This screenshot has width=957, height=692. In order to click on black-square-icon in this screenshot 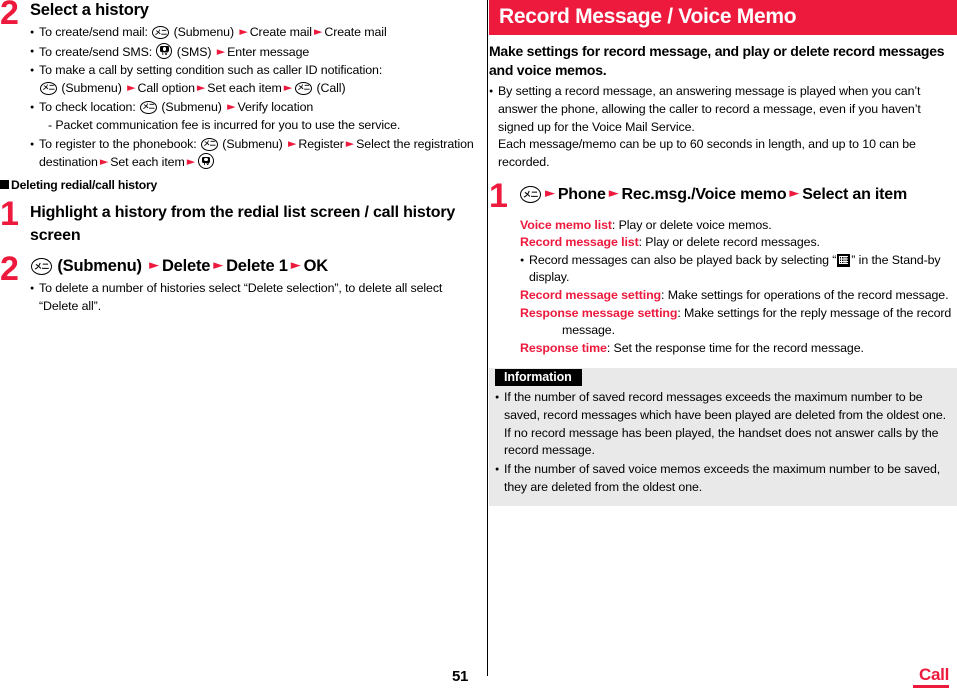, I will do `click(4, 185)`.